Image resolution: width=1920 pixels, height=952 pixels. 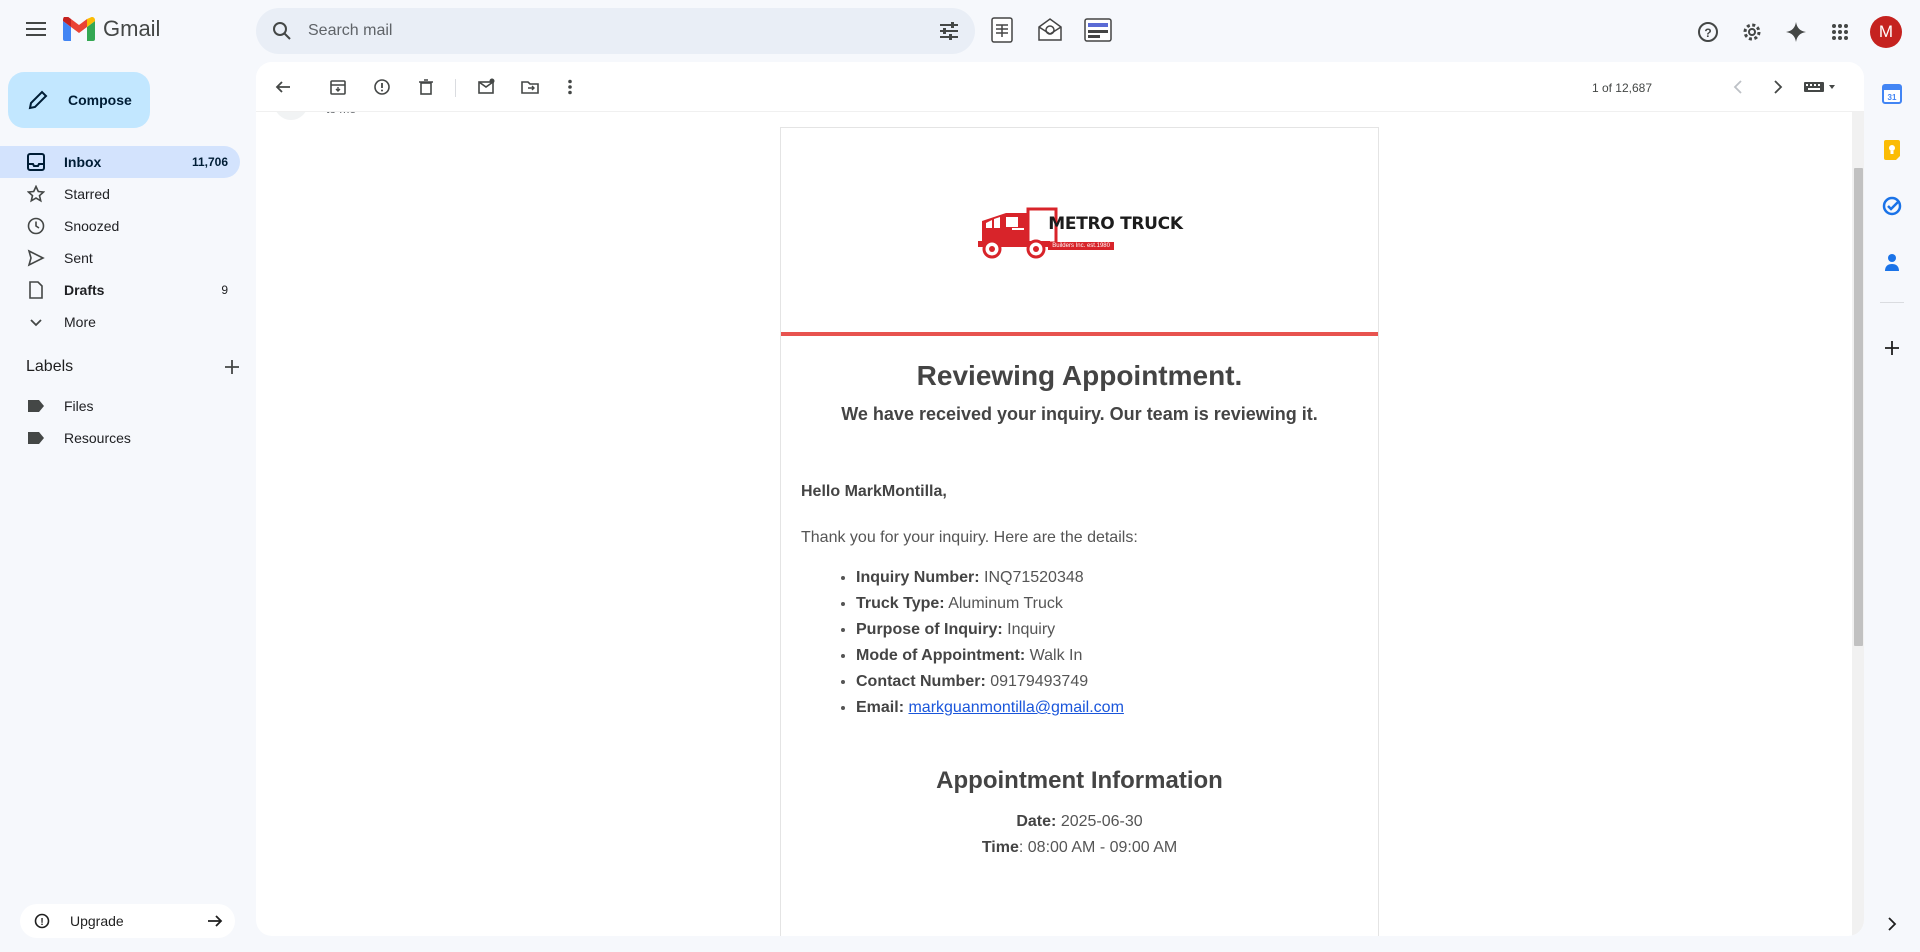 I want to click on gmail-logo: Gmail, so click(x=111, y=29).